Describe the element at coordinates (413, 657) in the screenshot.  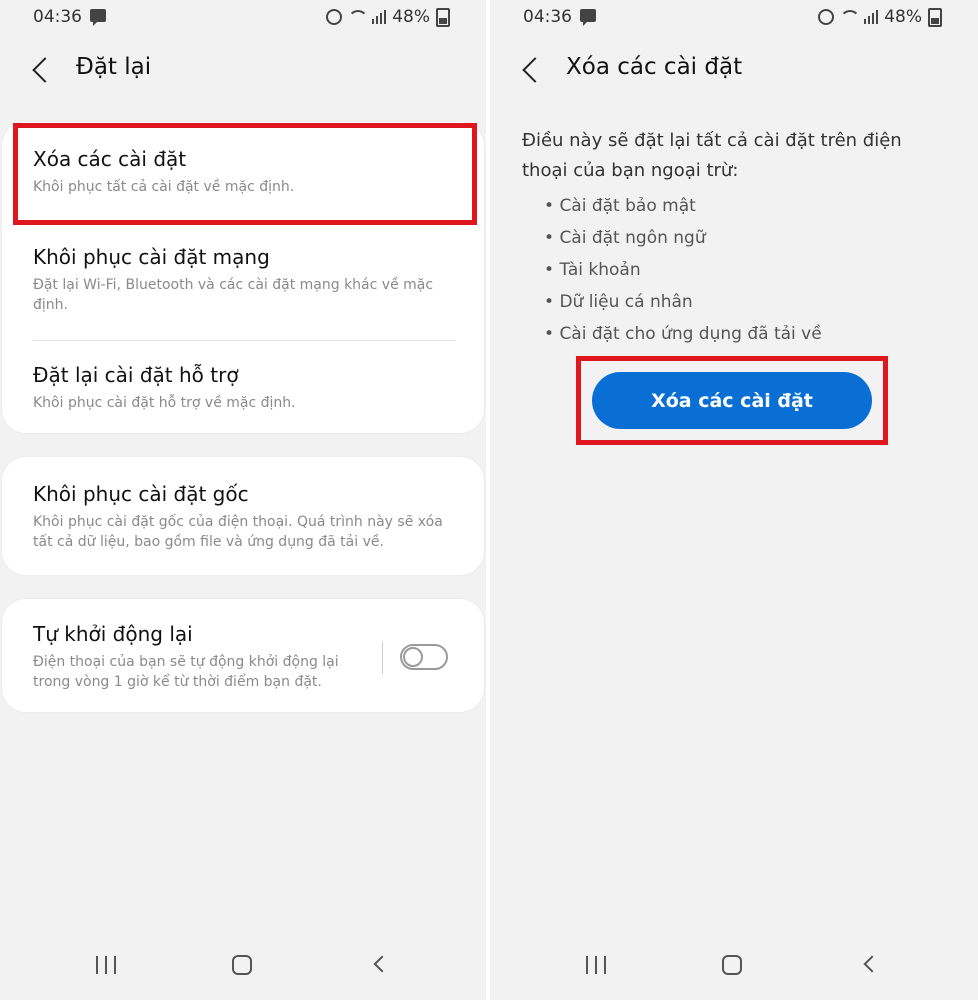
I see `toggle-knob` at that location.